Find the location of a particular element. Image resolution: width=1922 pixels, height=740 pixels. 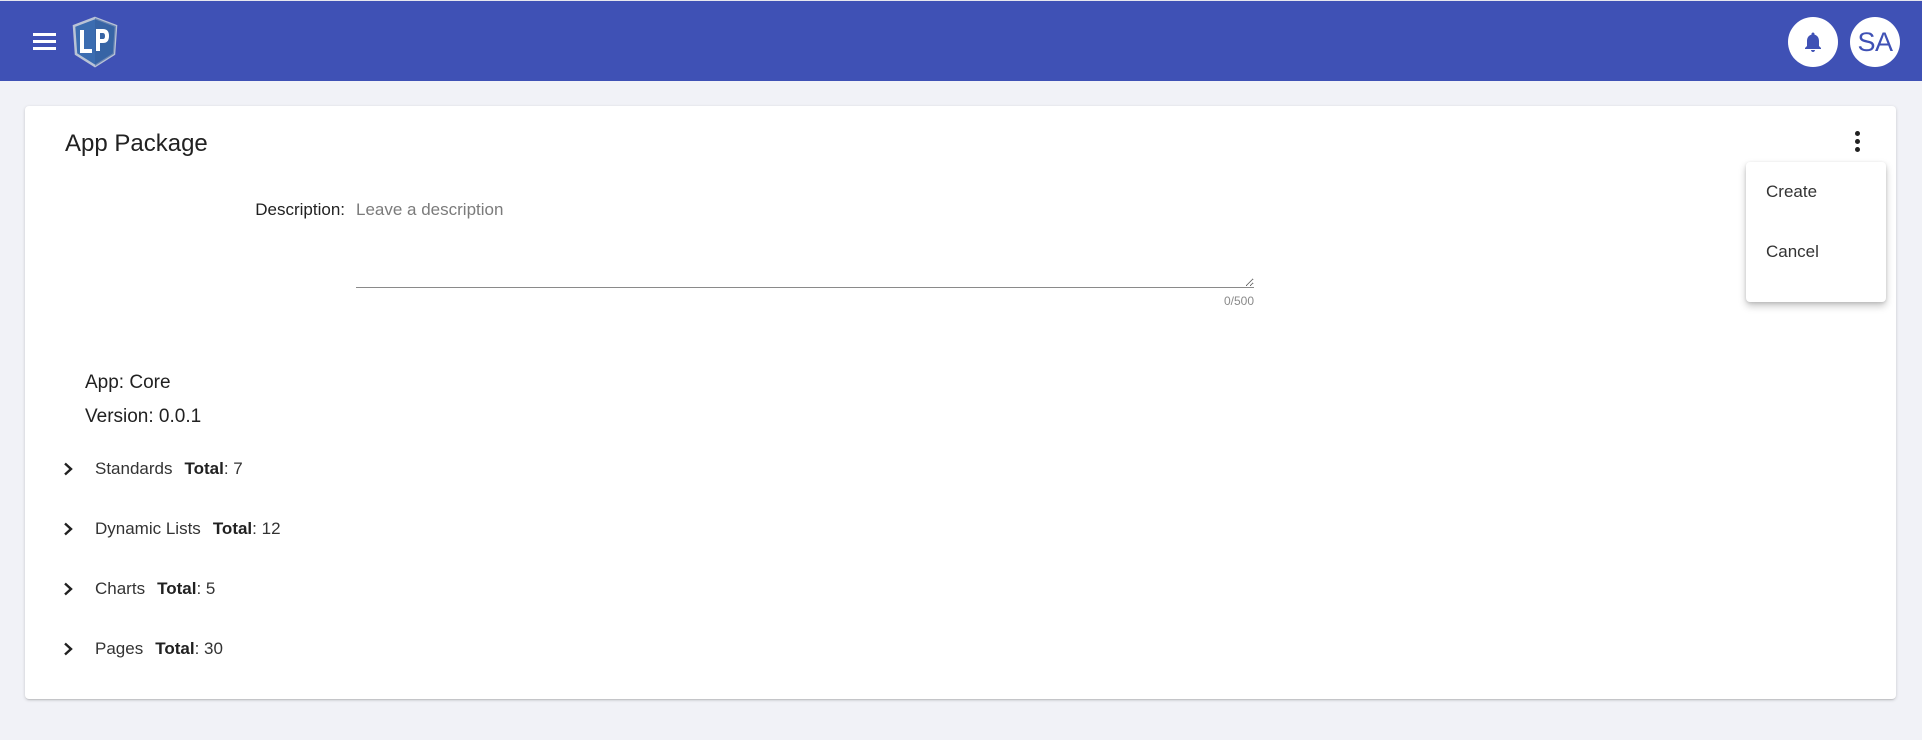

notifications-button is located at coordinates (1813, 42).